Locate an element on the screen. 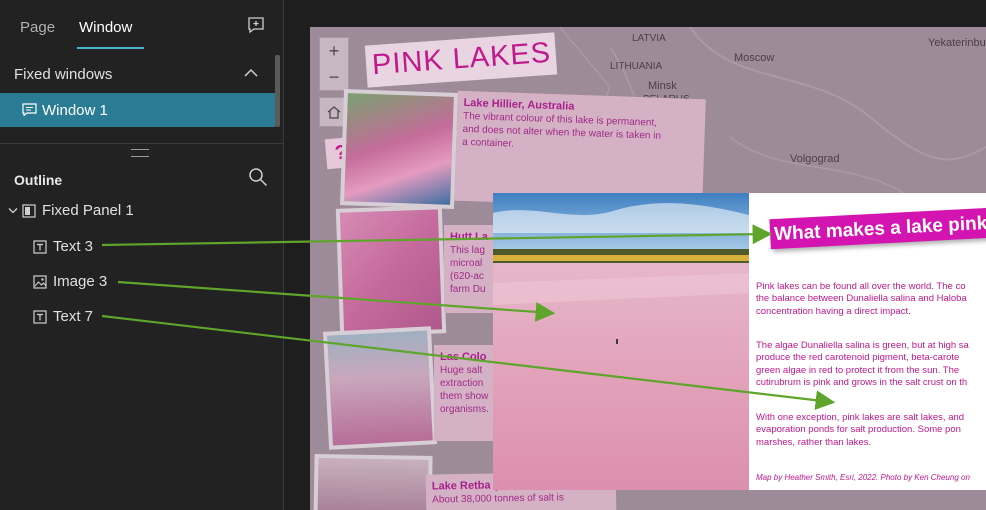  search-icon is located at coordinates (258, 177).